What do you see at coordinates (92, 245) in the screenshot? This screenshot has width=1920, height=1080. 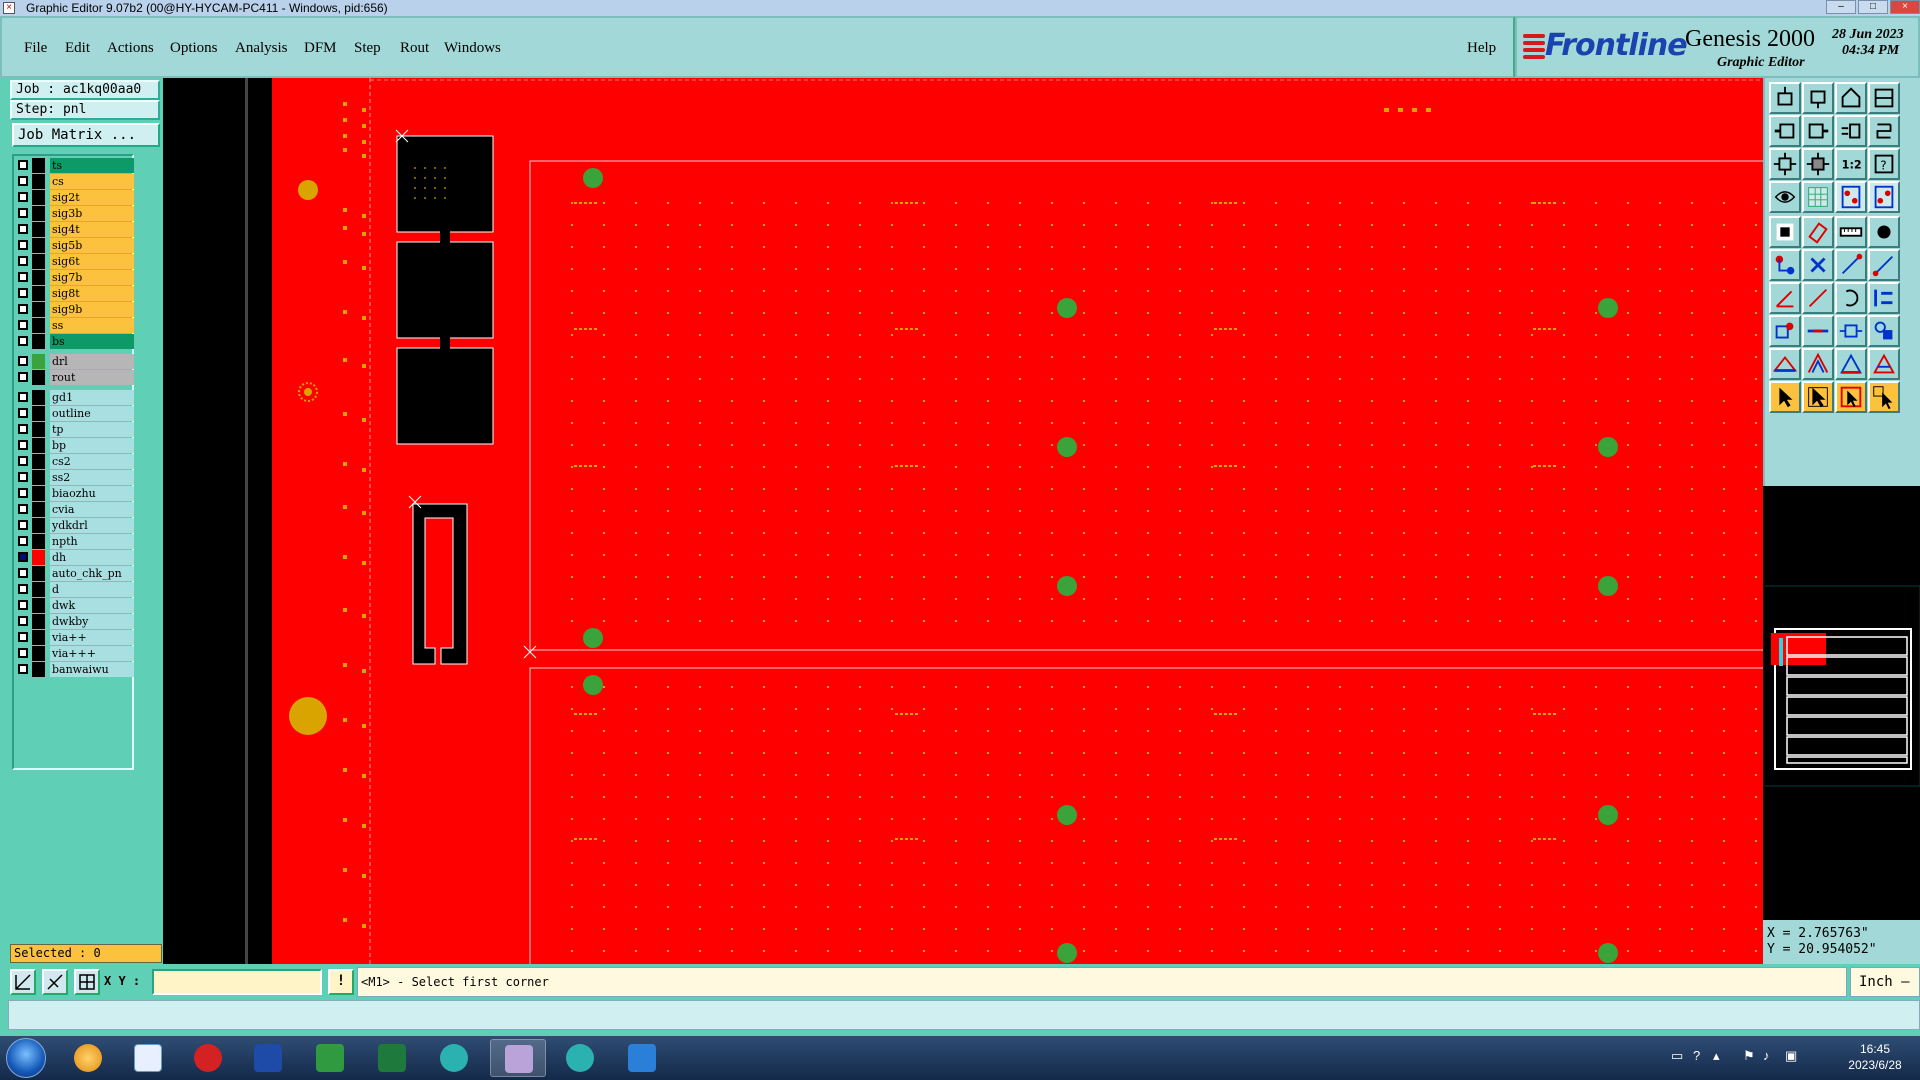 I see `layer-name: sig5b` at bounding box center [92, 245].